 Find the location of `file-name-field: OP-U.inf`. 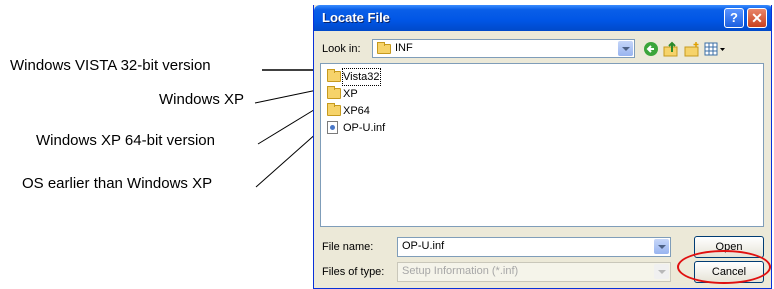

file-name-field: OP-U.inf is located at coordinates (534, 247).